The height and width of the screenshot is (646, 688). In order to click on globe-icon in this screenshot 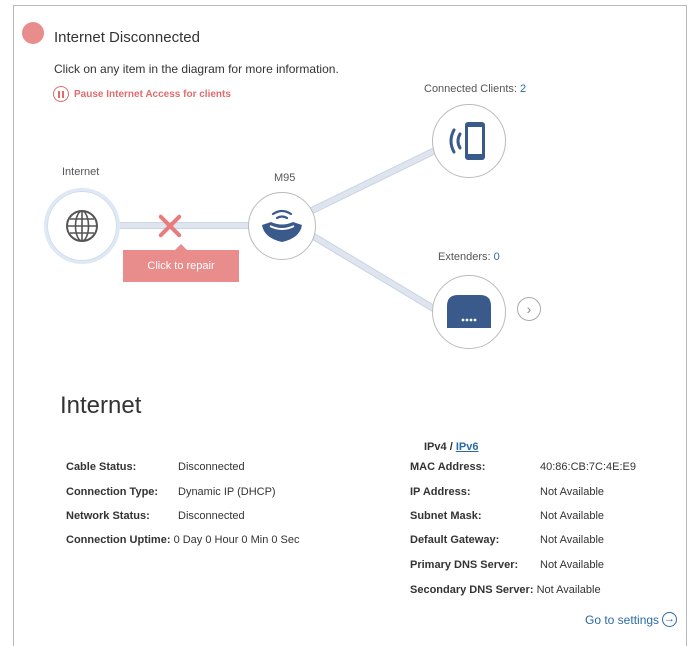, I will do `click(82, 226)`.